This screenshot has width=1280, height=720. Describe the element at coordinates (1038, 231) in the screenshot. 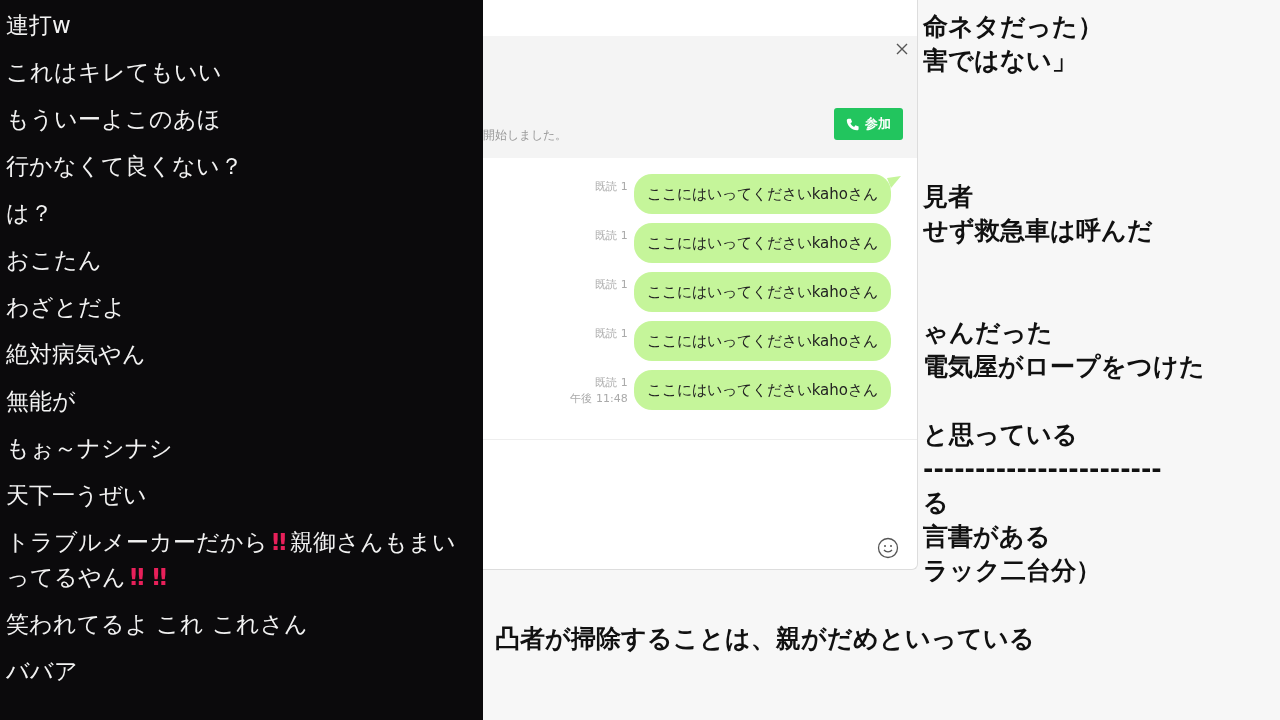

I see `document-line: せず救急車は呼んだ` at that location.